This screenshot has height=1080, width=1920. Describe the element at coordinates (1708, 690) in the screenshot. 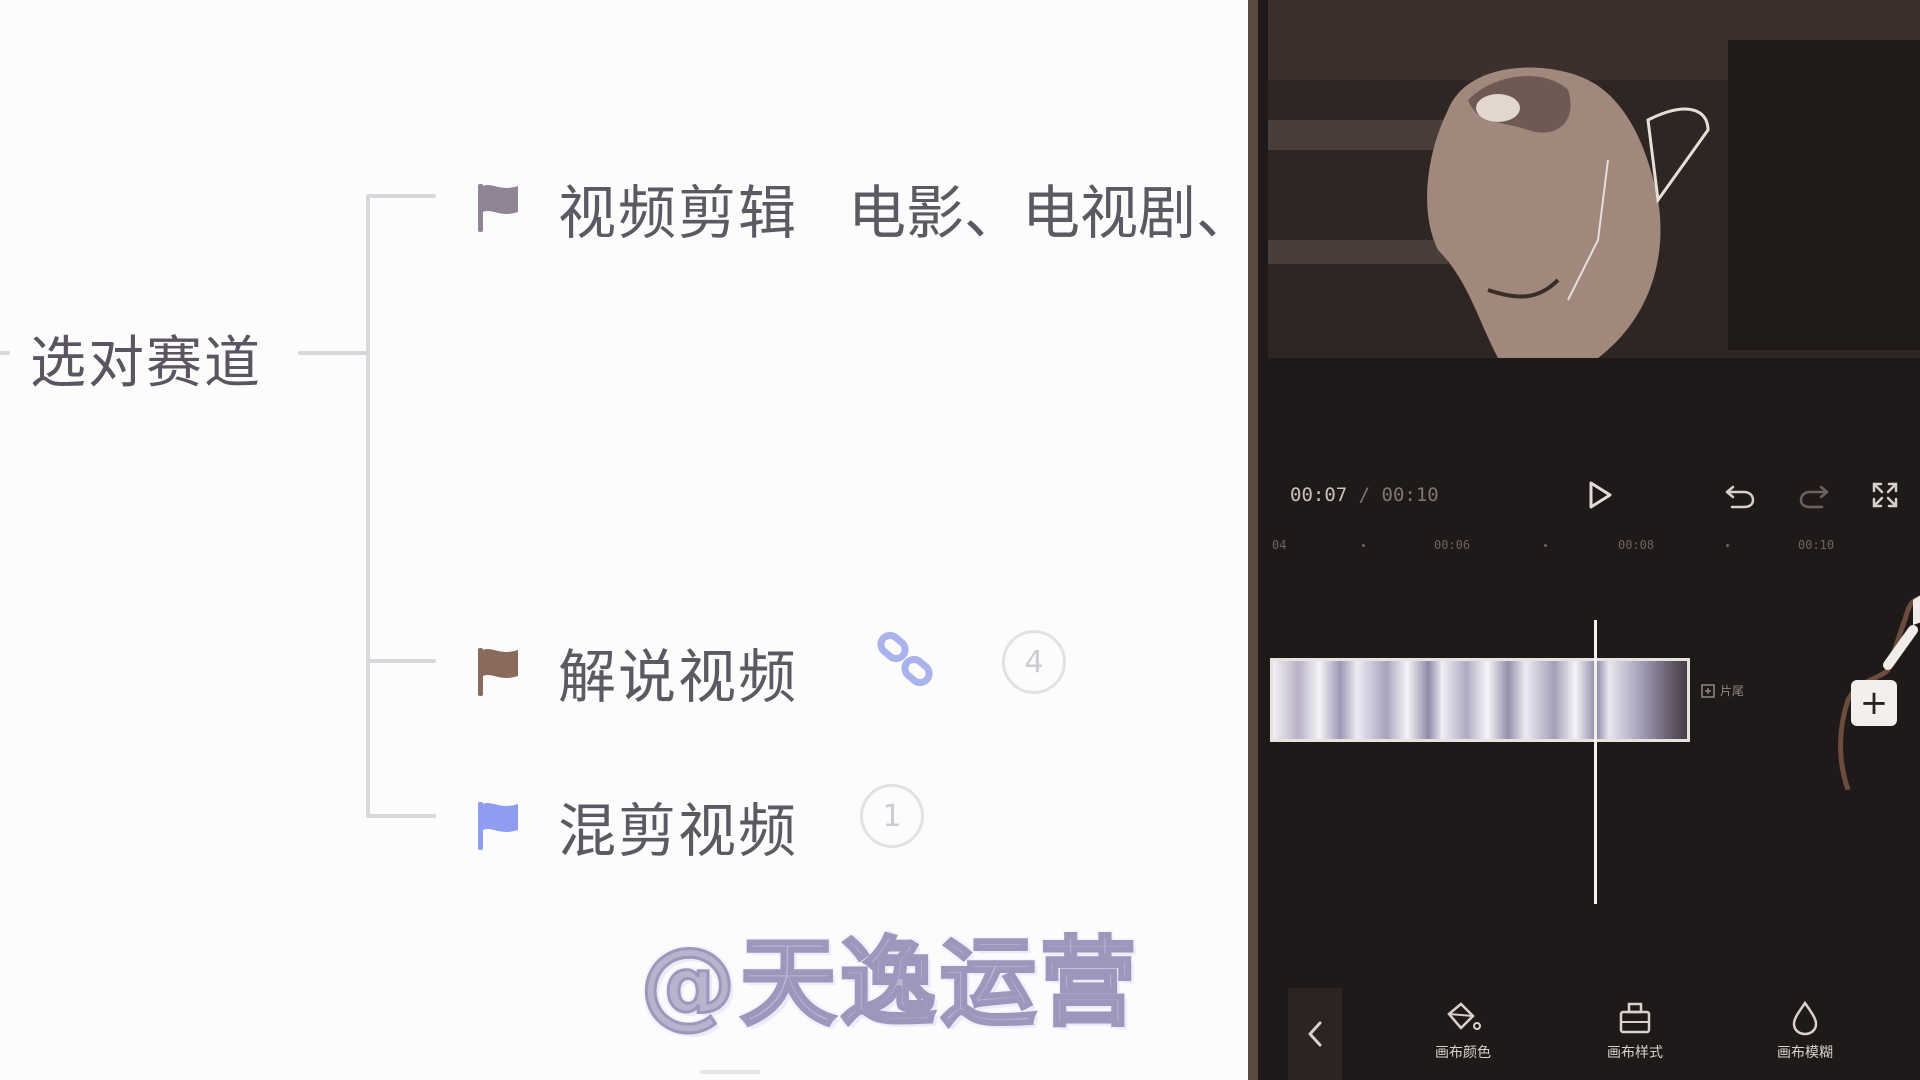

I see `add-ending-icon` at that location.